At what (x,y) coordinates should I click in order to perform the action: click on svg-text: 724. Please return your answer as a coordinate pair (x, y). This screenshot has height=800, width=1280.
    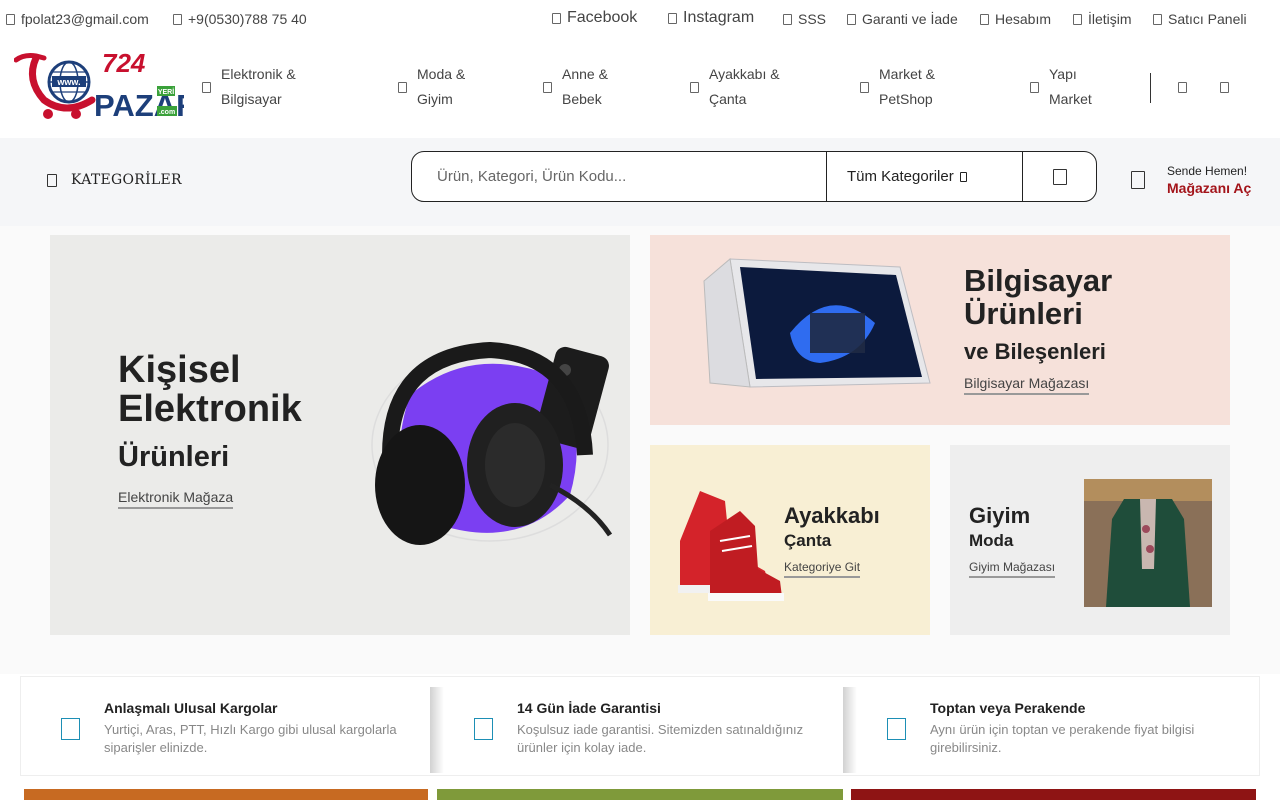
    Looking at the image, I should click on (124, 64).